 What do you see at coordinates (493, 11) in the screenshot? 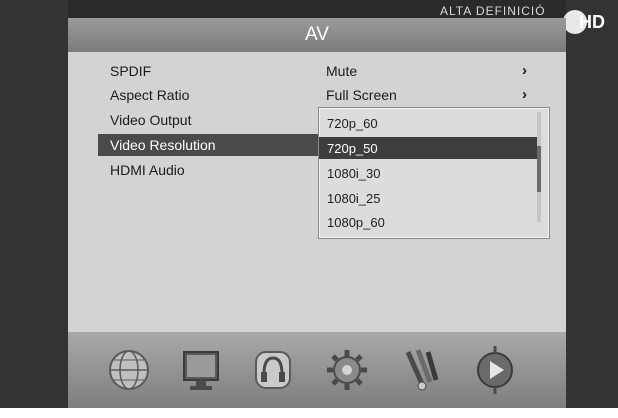
I see `channel-caption: ALTA DEFINICIÓ` at bounding box center [493, 11].